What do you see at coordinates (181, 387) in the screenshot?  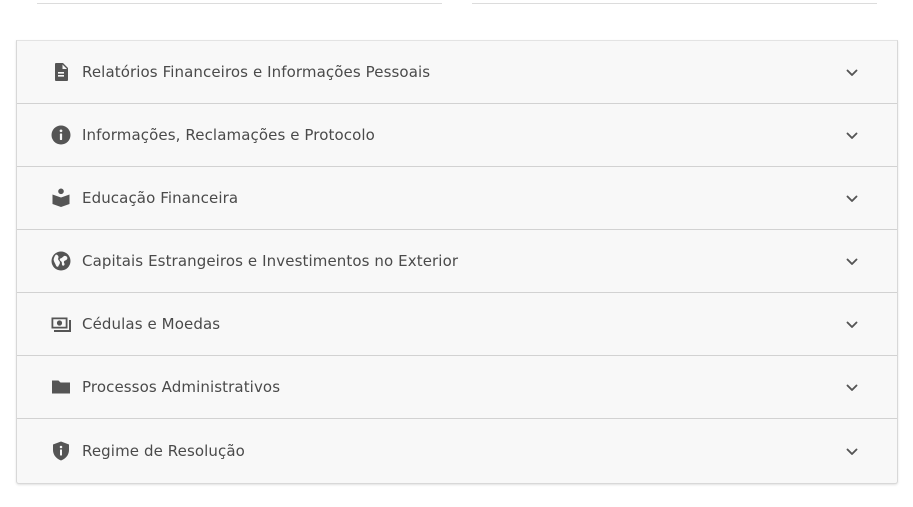 I see `accordion-item-label: Processos Administrativos` at bounding box center [181, 387].